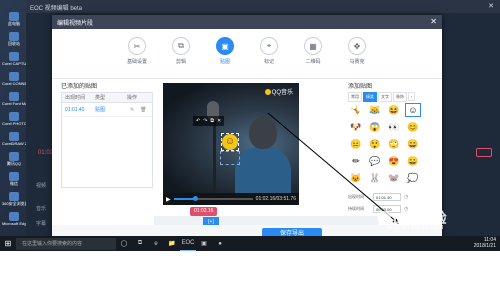 The height and width of the screenshot is (281, 500). I want to click on taskbar-app-icon: ◯, so click(124, 243).